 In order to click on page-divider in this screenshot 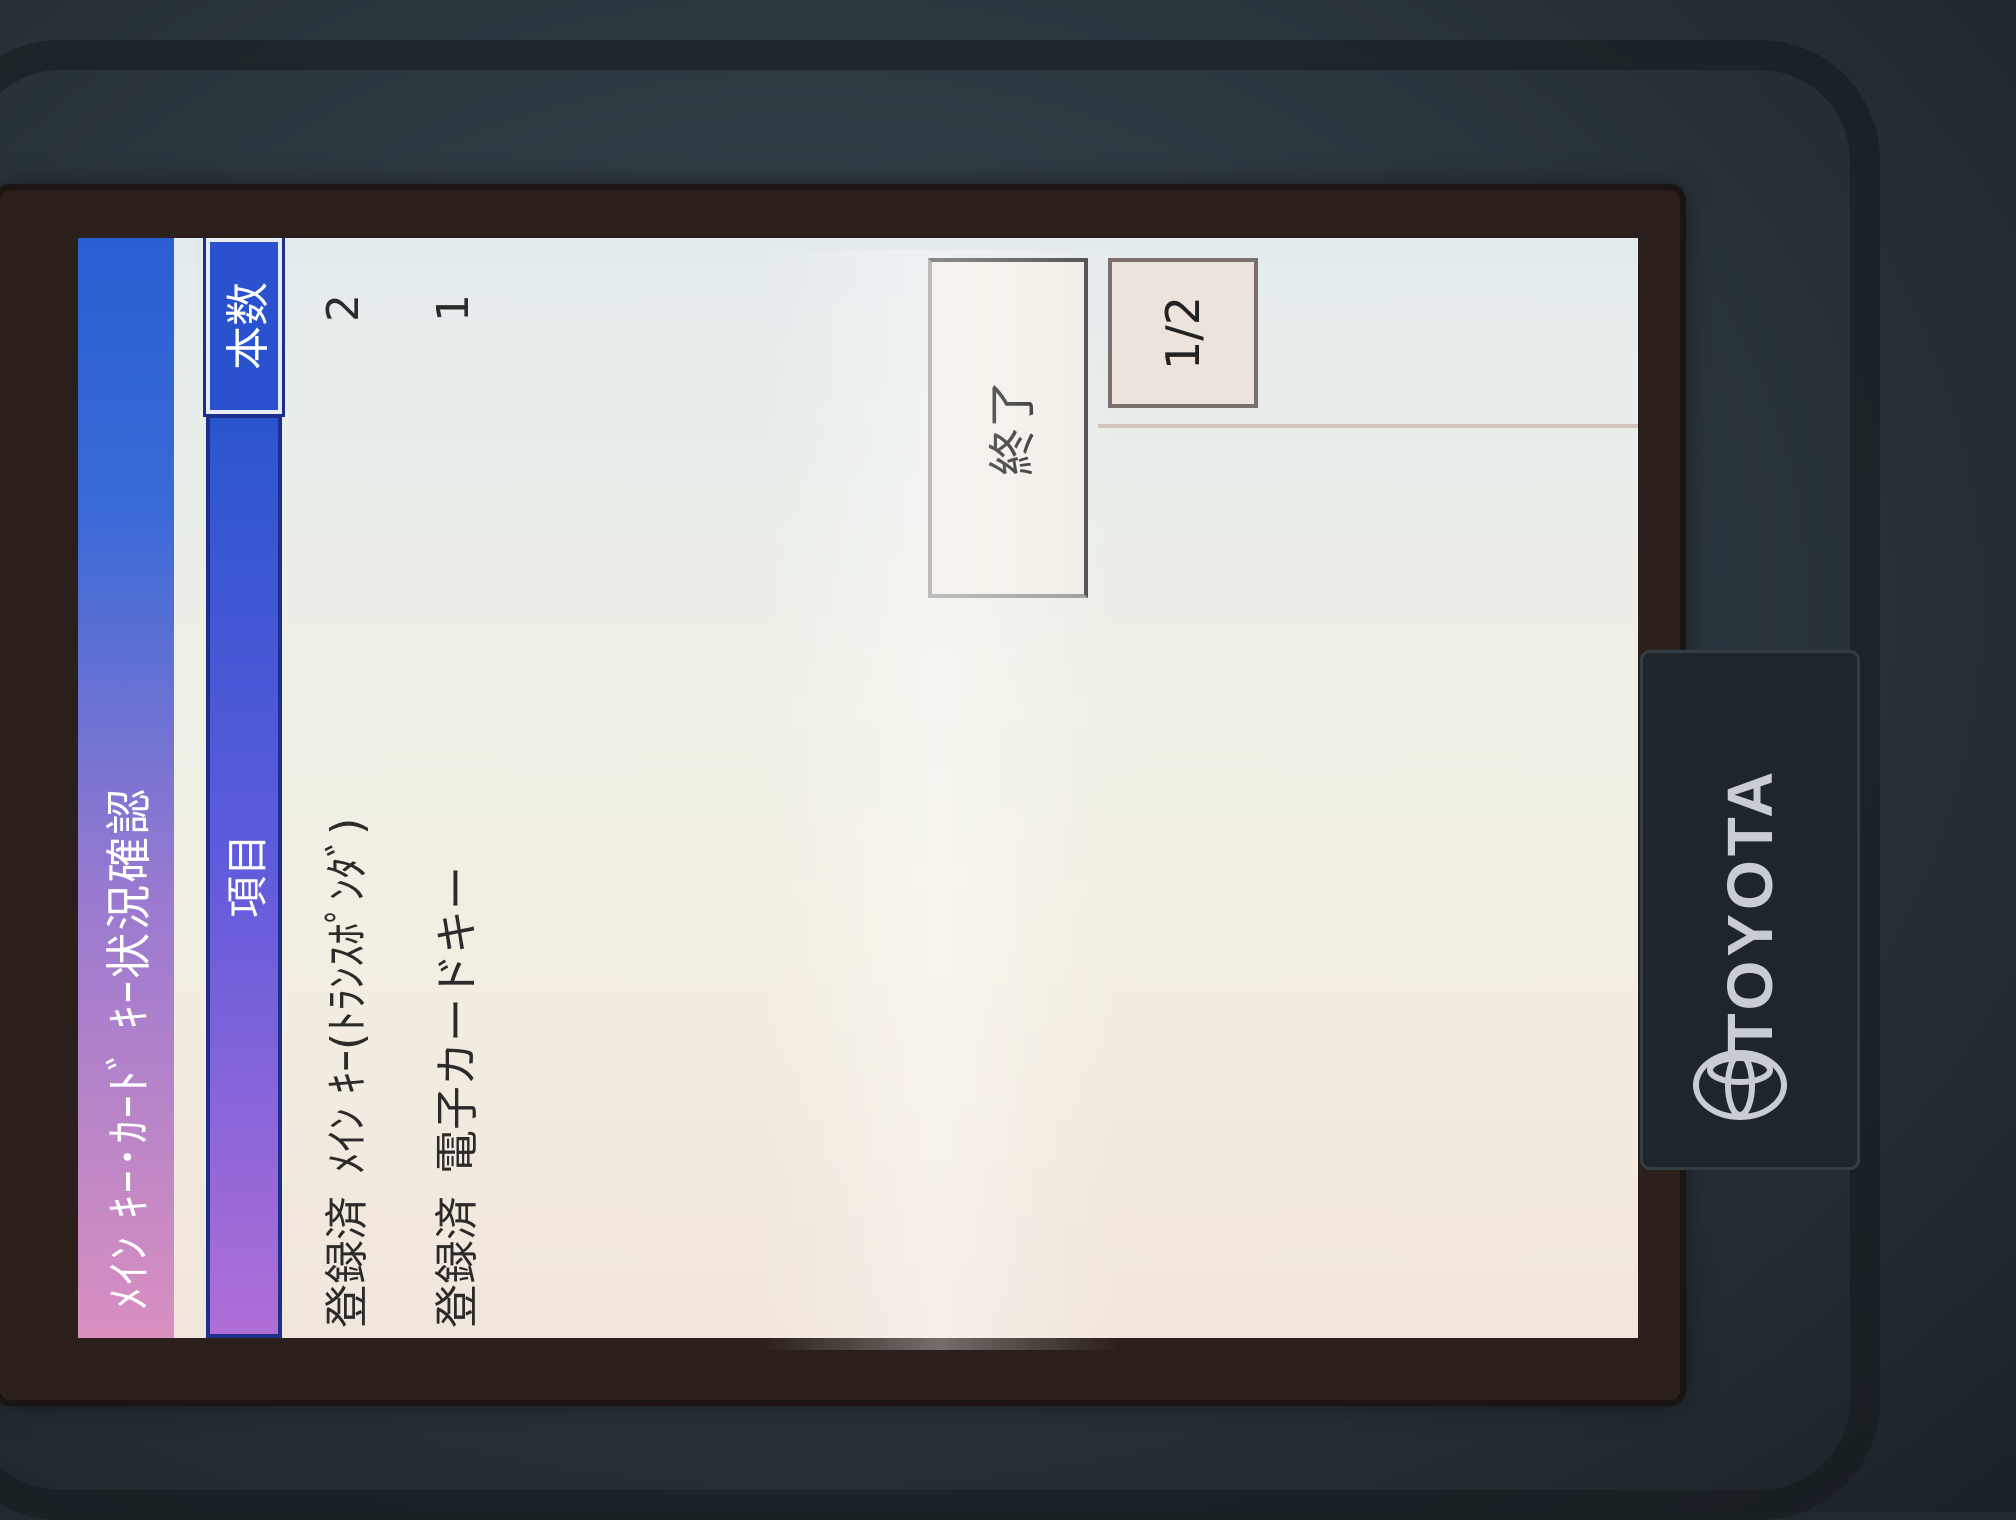, I will do `click(1368, 426)`.